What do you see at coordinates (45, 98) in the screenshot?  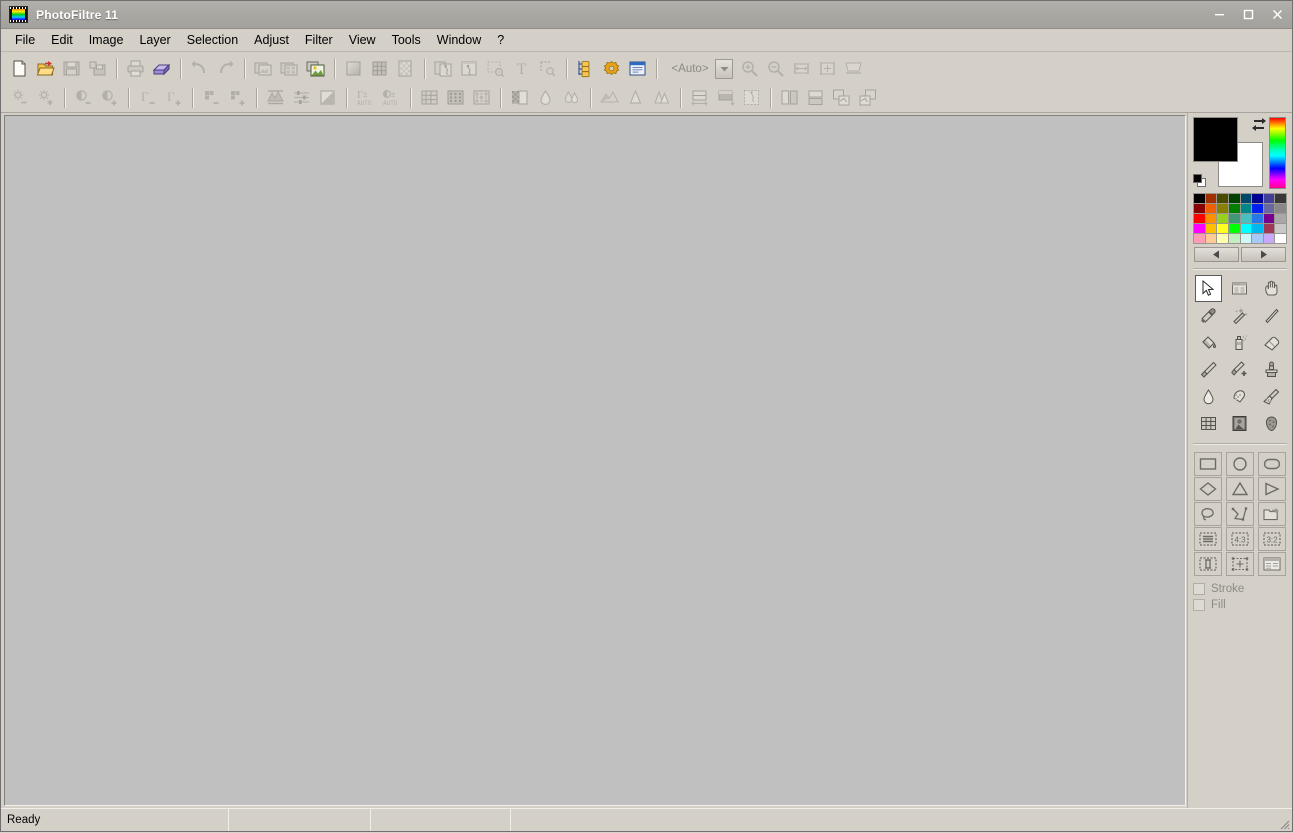 I see `brightness-up-icon` at bounding box center [45, 98].